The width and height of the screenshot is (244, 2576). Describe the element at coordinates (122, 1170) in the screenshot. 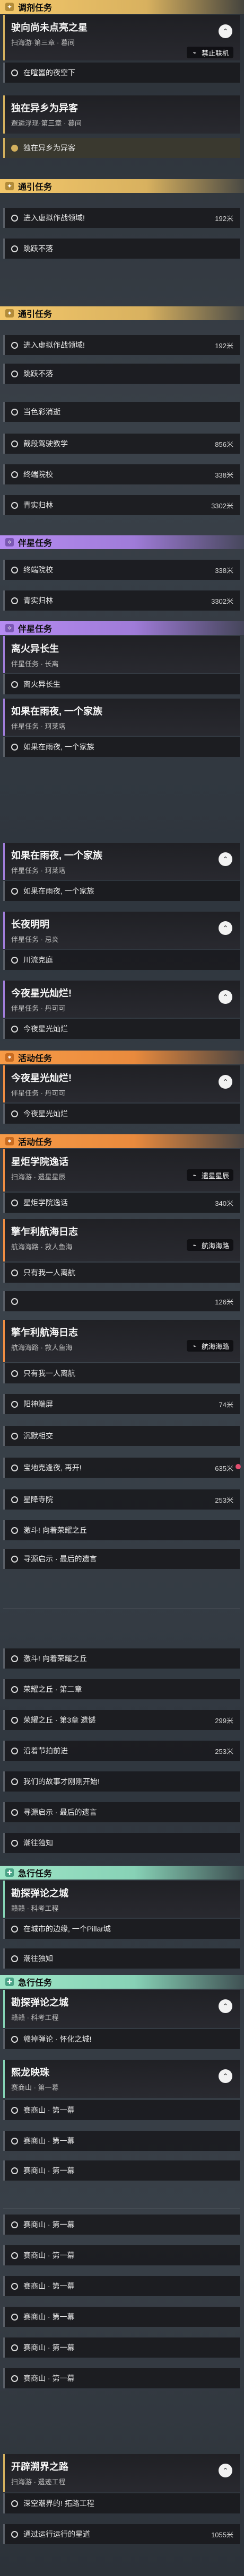

I see `quest-card: 星炬学院逸话 扫海游 · 遗星星辰 ⌁ 遗星星辰` at that location.